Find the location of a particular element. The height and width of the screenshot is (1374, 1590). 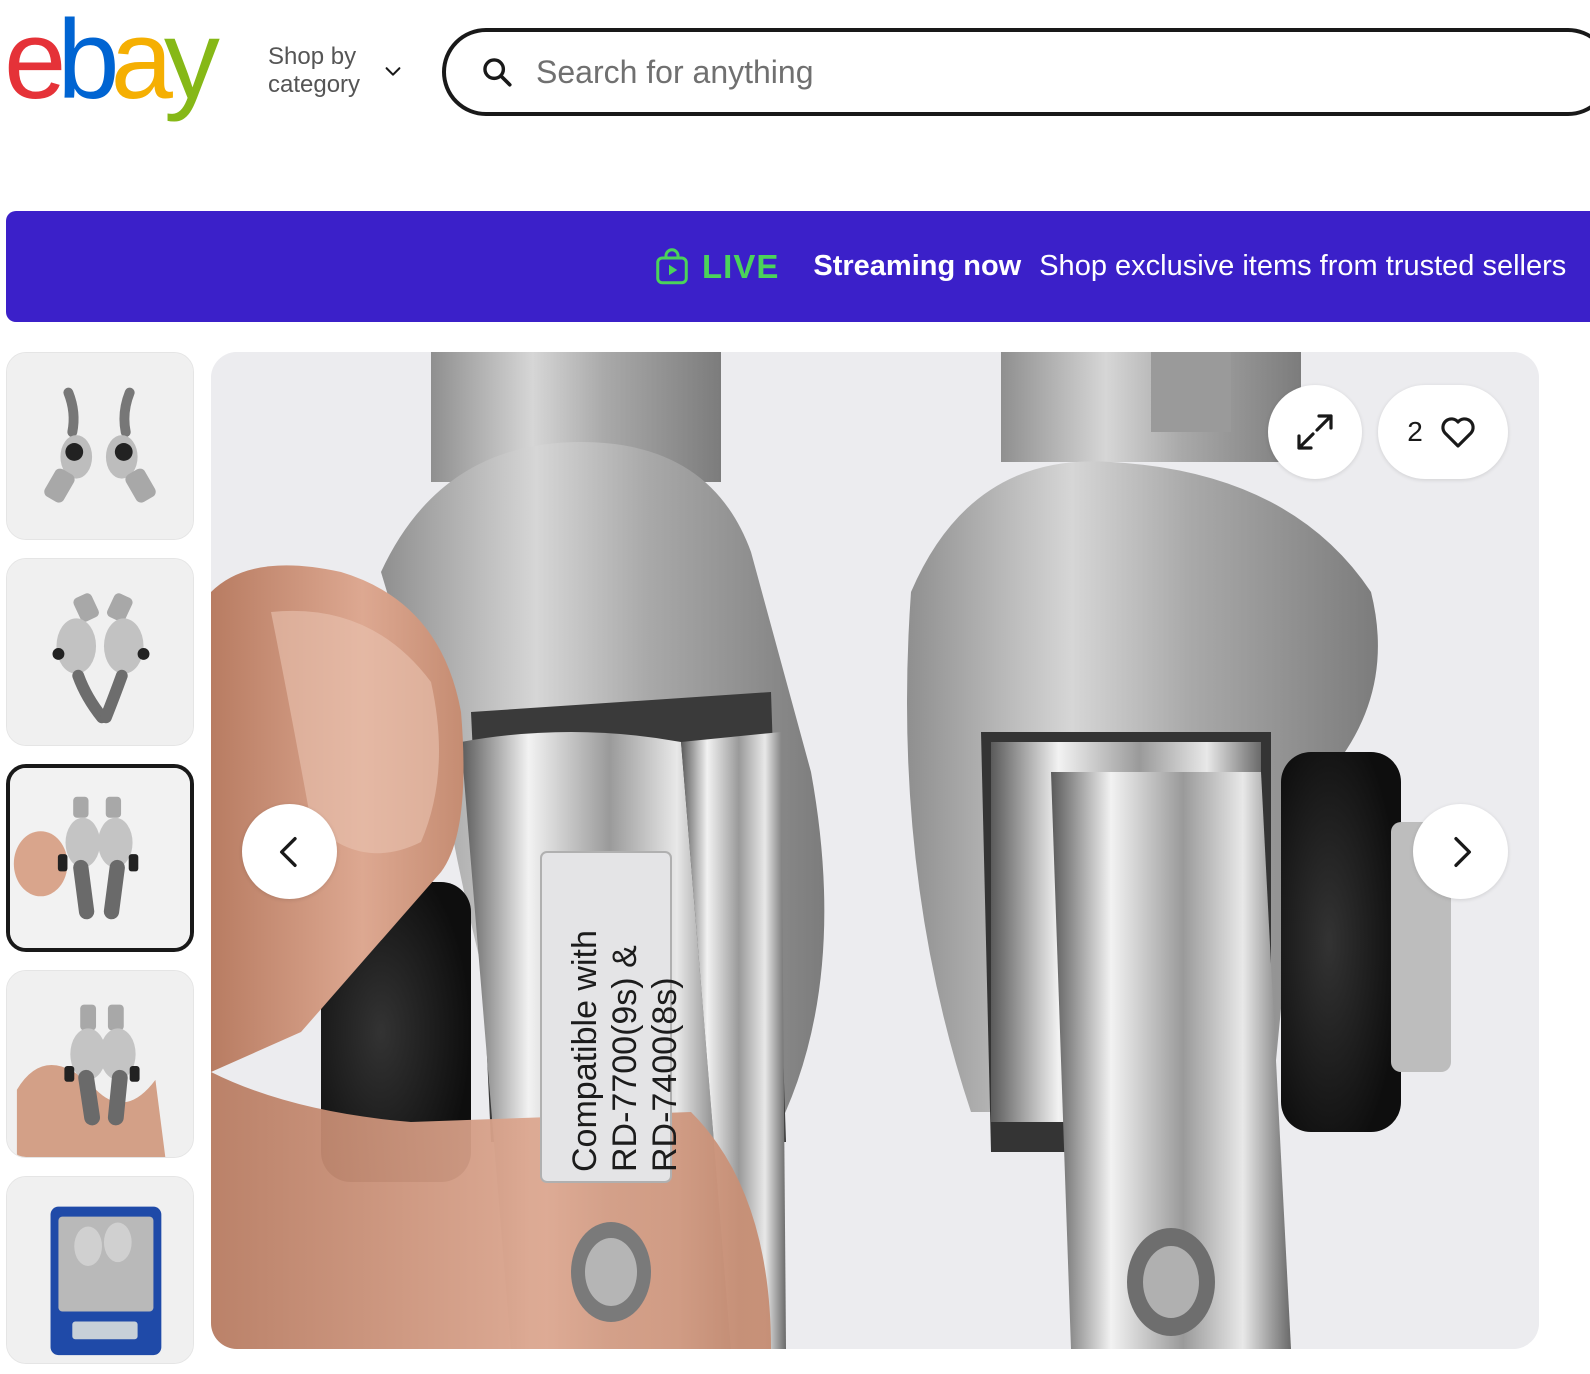

search-bar is located at coordinates (1016, 72).